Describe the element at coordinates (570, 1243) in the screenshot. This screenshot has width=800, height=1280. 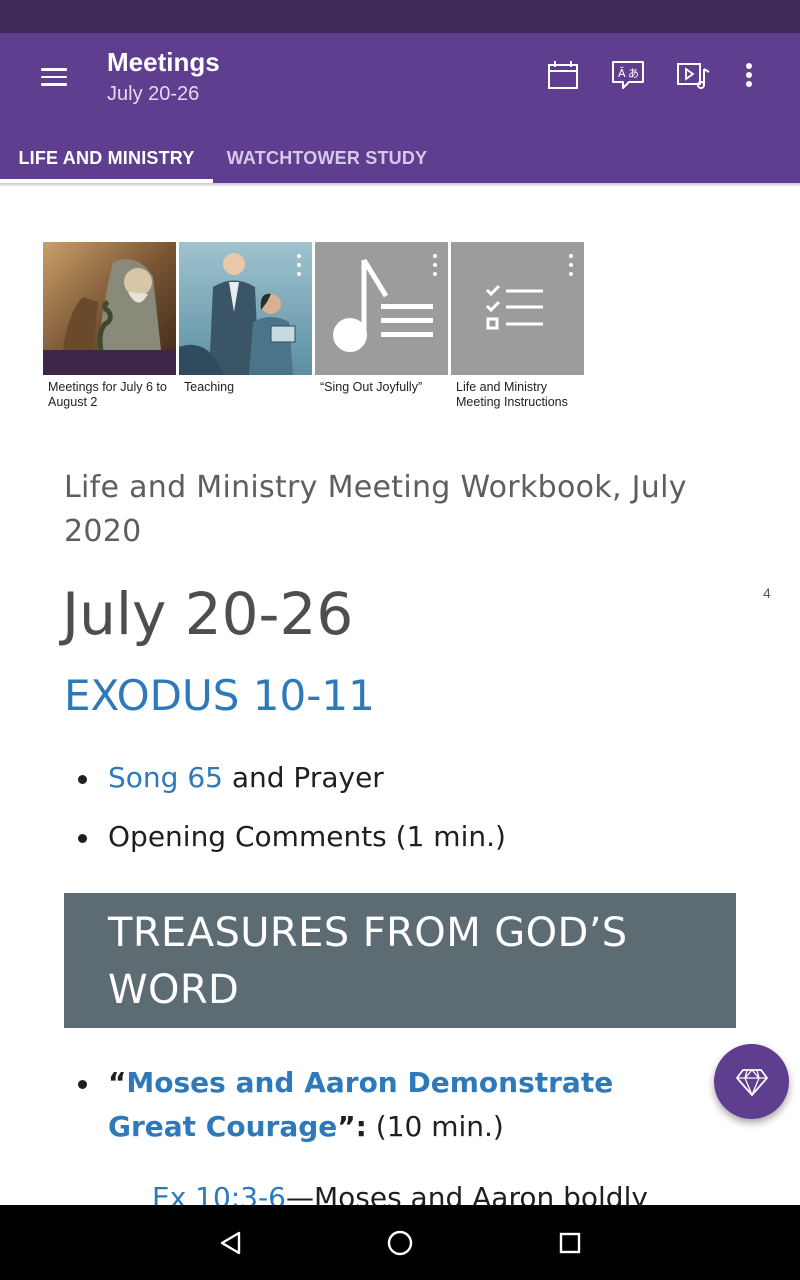
I see `recents-icon` at that location.